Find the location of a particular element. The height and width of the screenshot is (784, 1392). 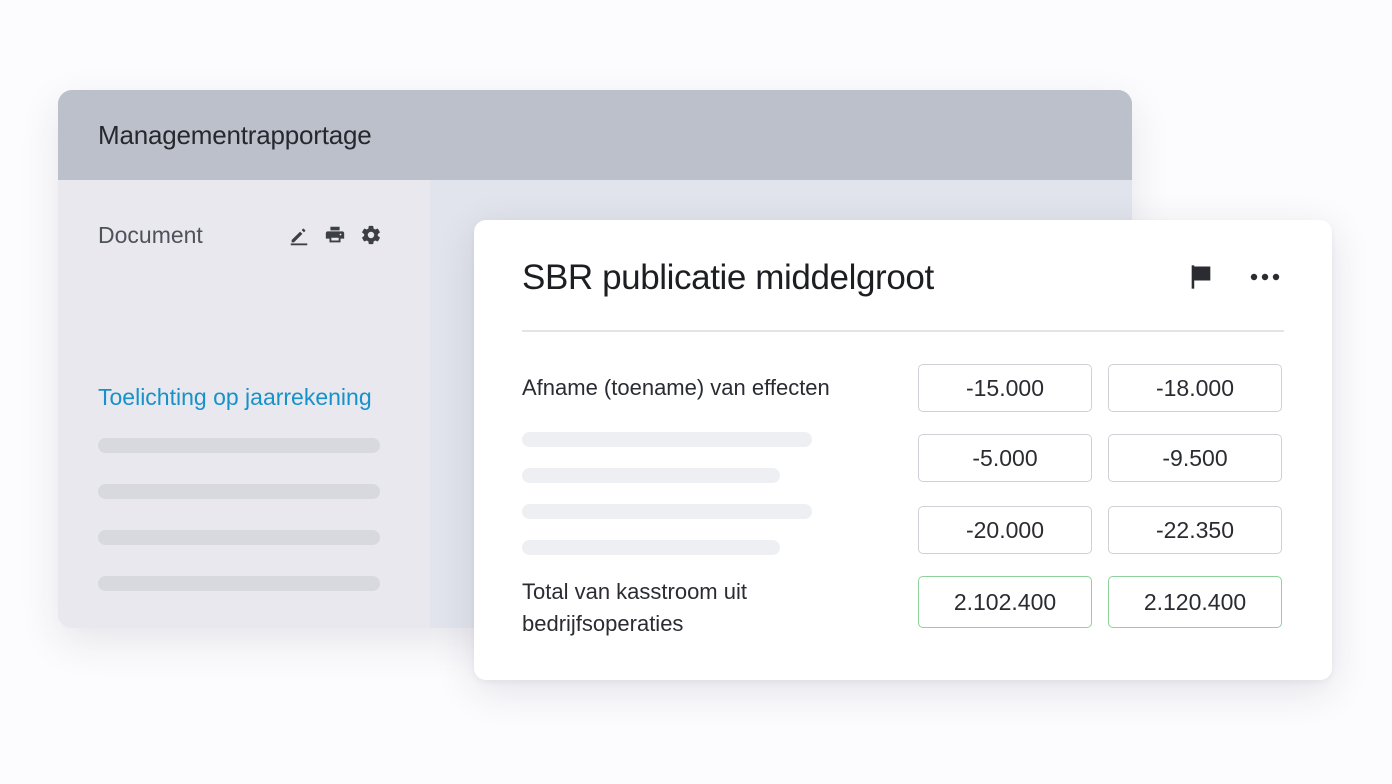

sidebar-link-toelichting: Toelichting op jaarrekening is located at coordinates (235, 397).